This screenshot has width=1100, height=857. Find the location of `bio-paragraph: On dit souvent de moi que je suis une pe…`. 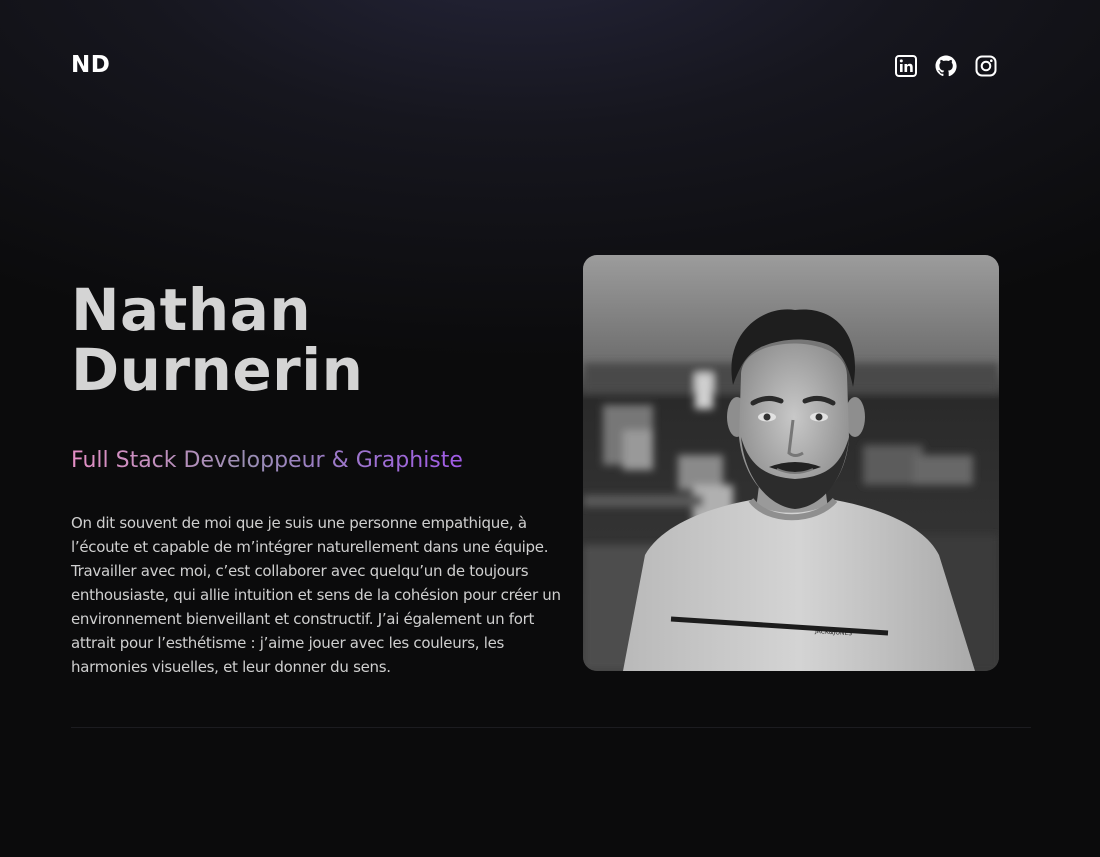

bio-paragraph: On dit souvent de moi que je suis une pe… is located at coordinates (316, 595).